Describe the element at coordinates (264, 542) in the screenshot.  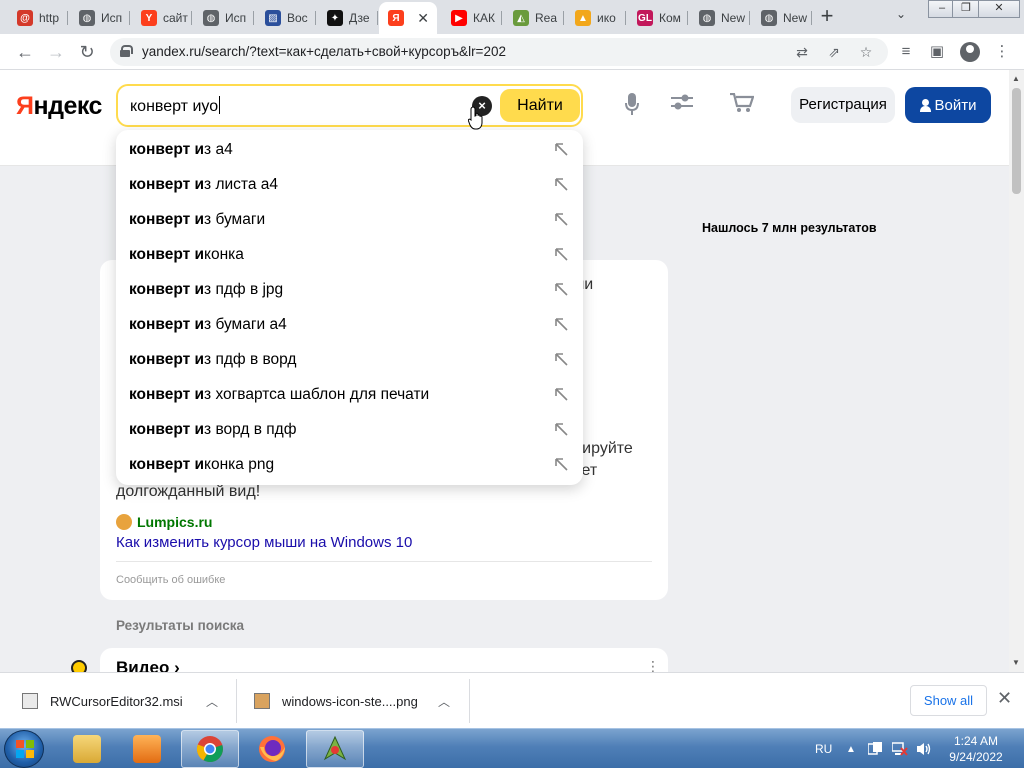
I see `result-link: Как изменить курсор мыши на Windows 10` at that location.